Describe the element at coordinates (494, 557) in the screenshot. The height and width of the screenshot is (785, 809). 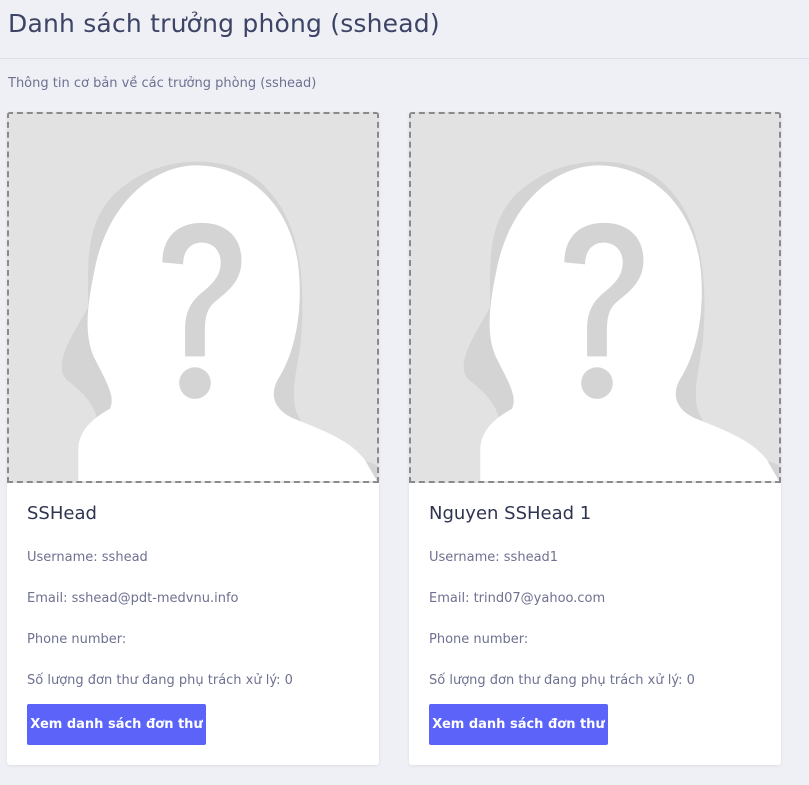
I see `username-text: Username: sshead1` at that location.